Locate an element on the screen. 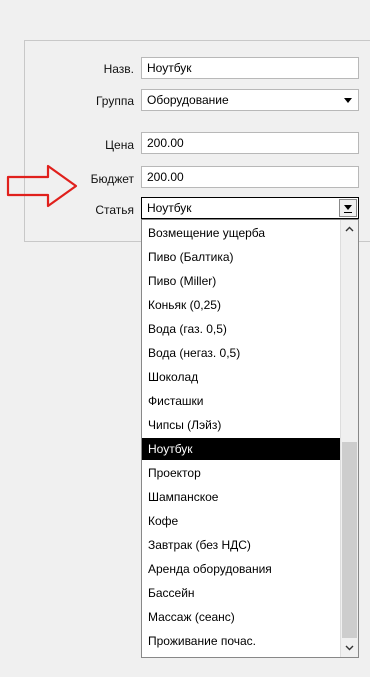  price-value: 200.00 is located at coordinates (165, 143).